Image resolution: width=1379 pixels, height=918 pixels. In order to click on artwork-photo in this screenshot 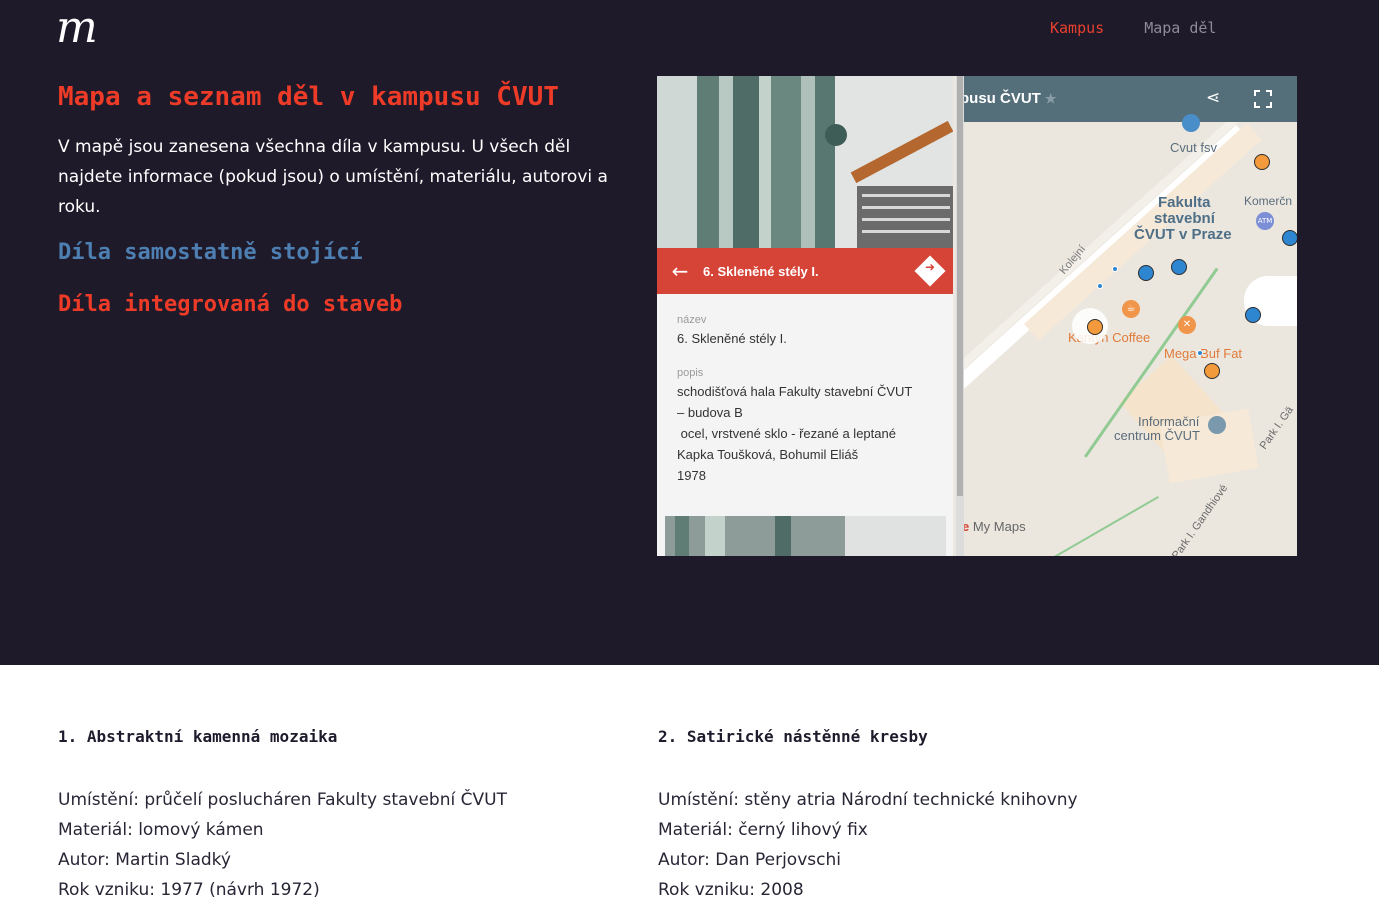, I will do `click(805, 162)`.